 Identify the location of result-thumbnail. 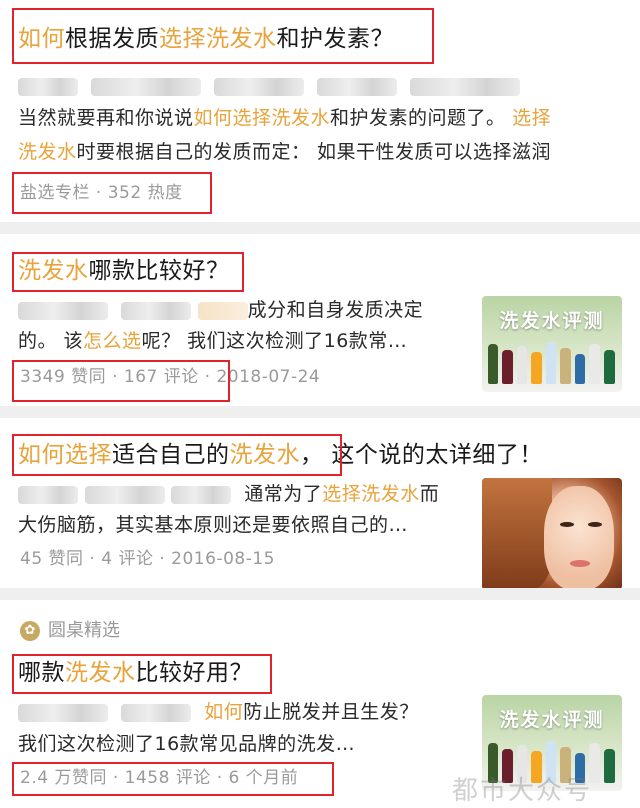
(552, 534).